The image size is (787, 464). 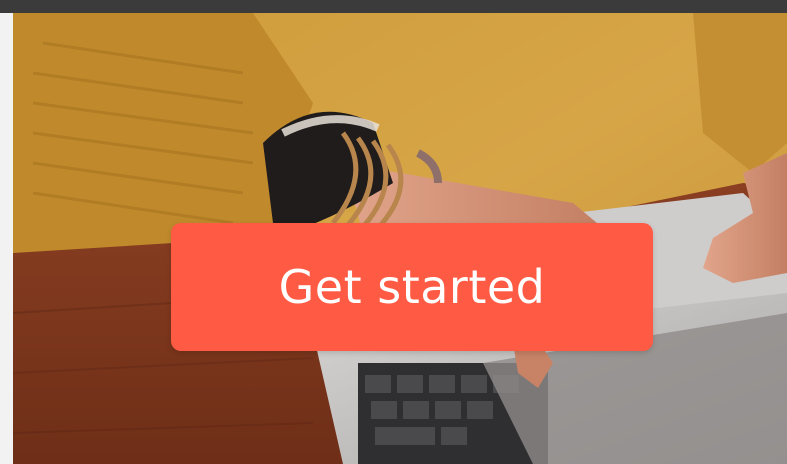 I want to click on window-top-bar, so click(x=393, y=6).